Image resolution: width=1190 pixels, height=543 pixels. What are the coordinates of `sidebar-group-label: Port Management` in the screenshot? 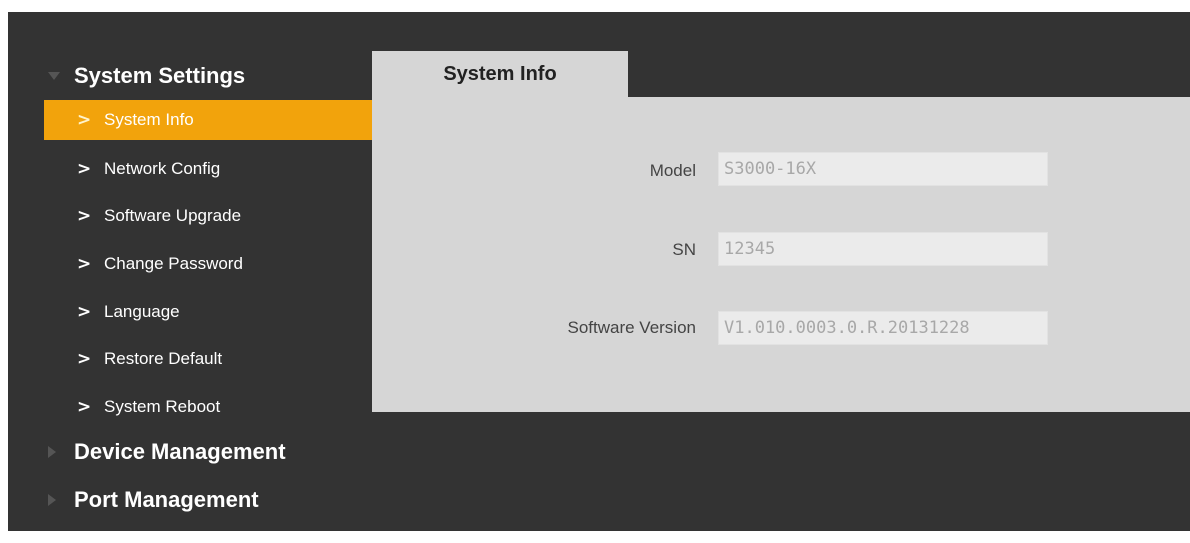 It's located at (166, 499).